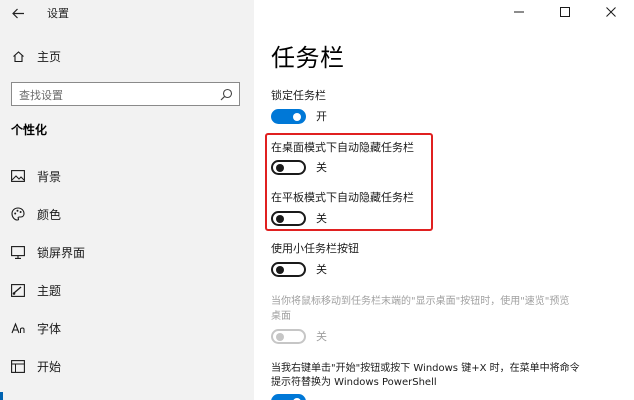 The image size is (634, 400). Describe the element at coordinates (349, 182) in the screenshot. I see `highlight-annotation-box` at that location.